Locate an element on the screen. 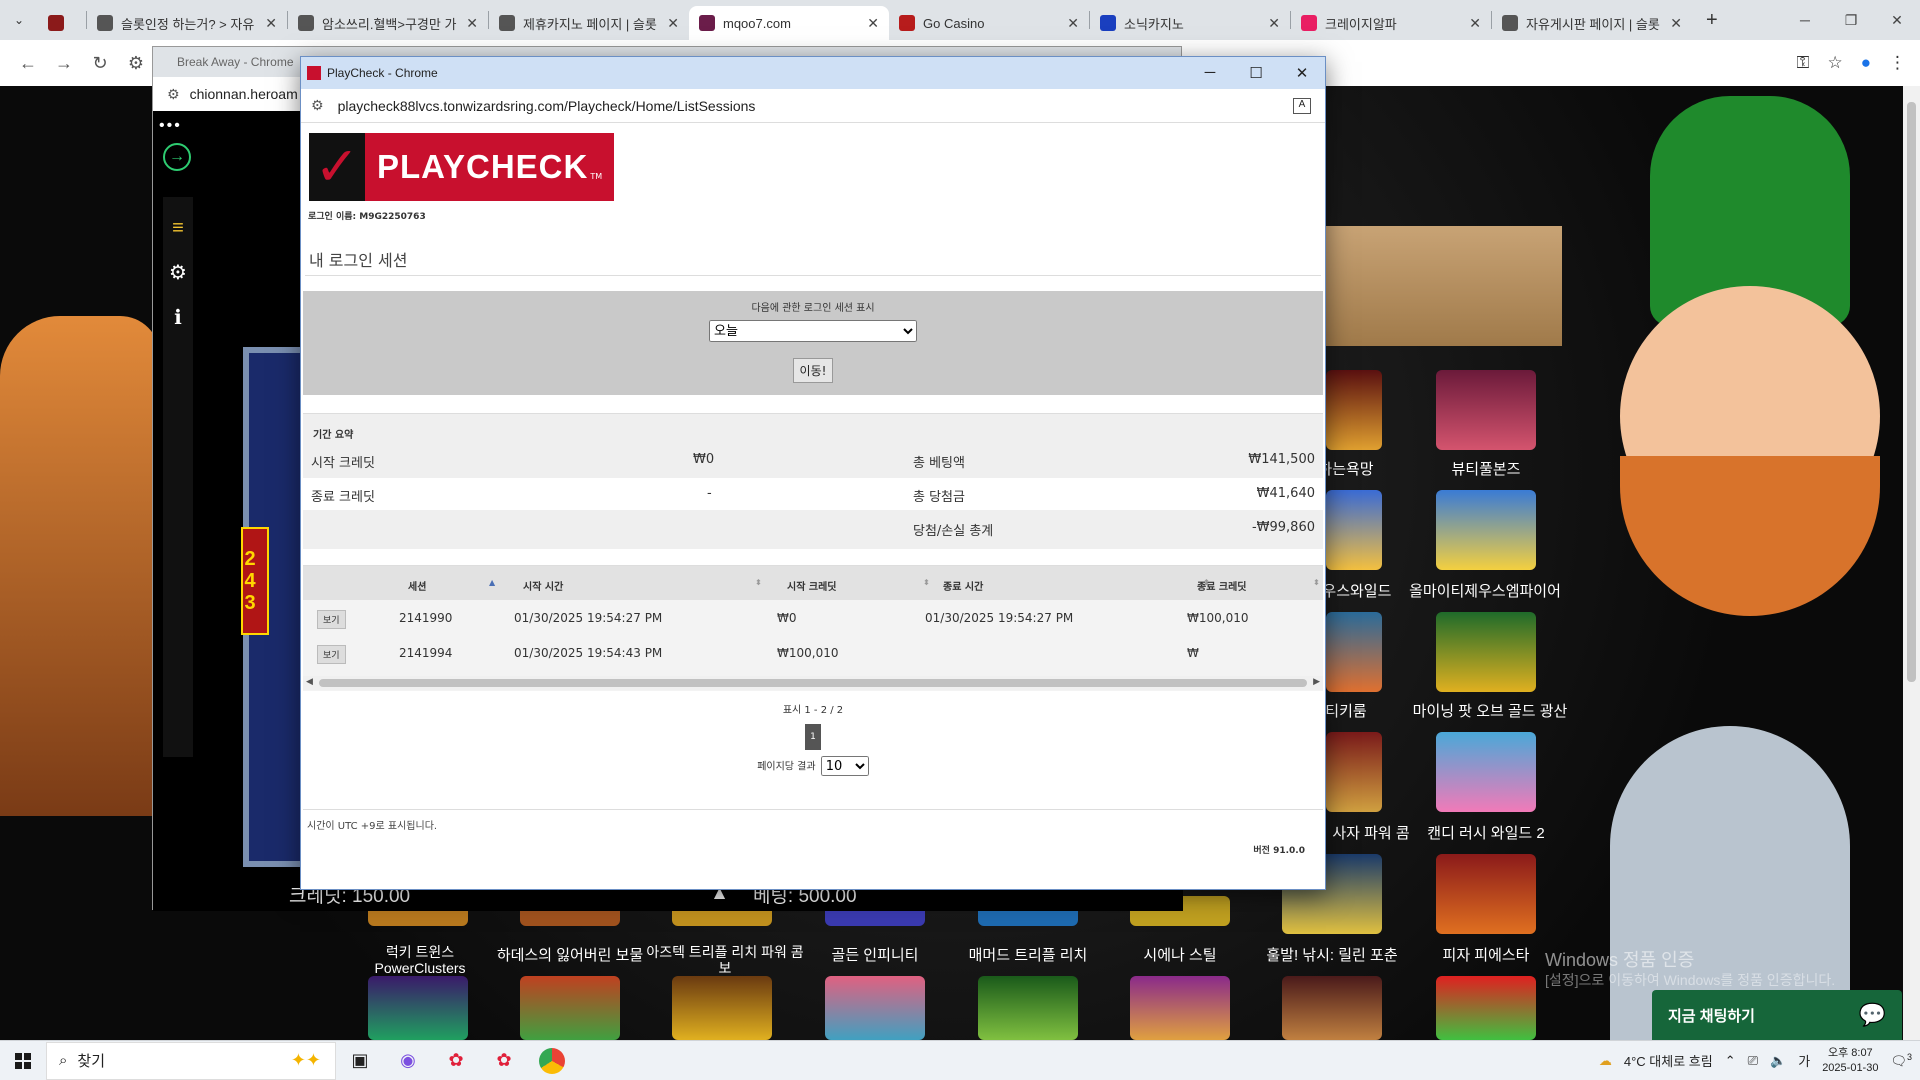 Image resolution: width=1920 pixels, height=1080 pixels. period-select: 오늘 is located at coordinates (813, 331).